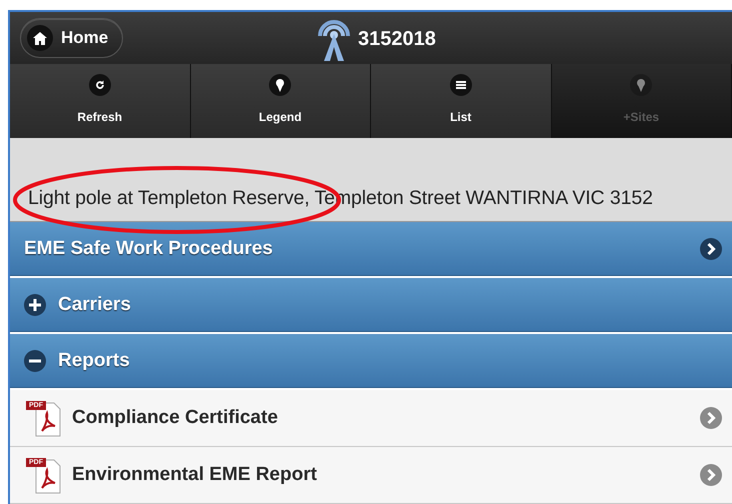  Describe the element at coordinates (280, 101) in the screenshot. I see `toolbar-button: Legend` at that location.